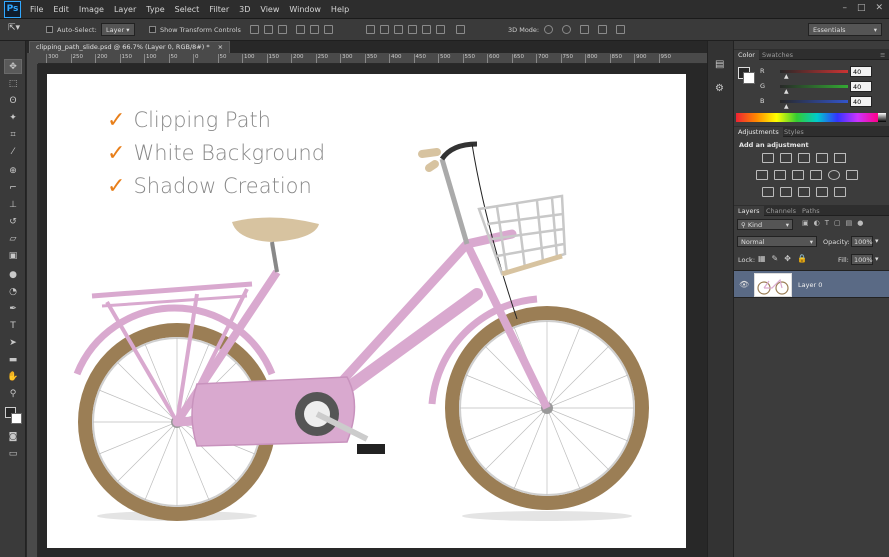 The width and height of the screenshot is (889, 557). What do you see at coordinates (877, 241) in the screenshot?
I see `opacity-slider-toggle: ▾` at bounding box center [877, 241].